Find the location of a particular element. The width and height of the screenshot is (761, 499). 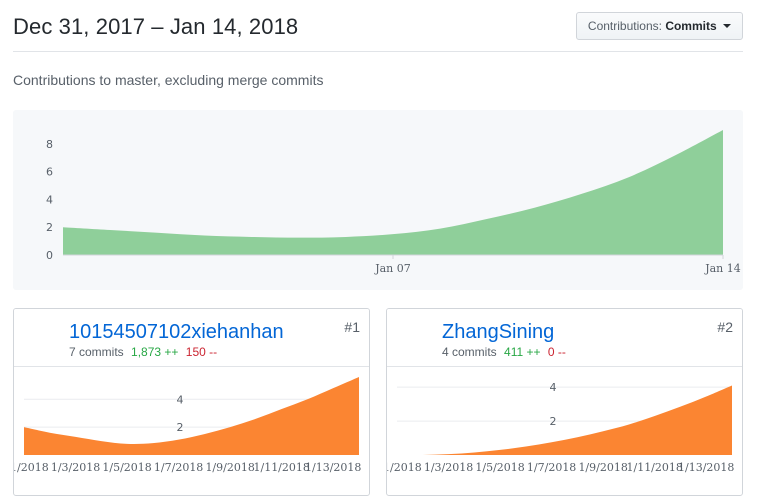

commit-count: 4 commits is located at coordinates (469, 352).